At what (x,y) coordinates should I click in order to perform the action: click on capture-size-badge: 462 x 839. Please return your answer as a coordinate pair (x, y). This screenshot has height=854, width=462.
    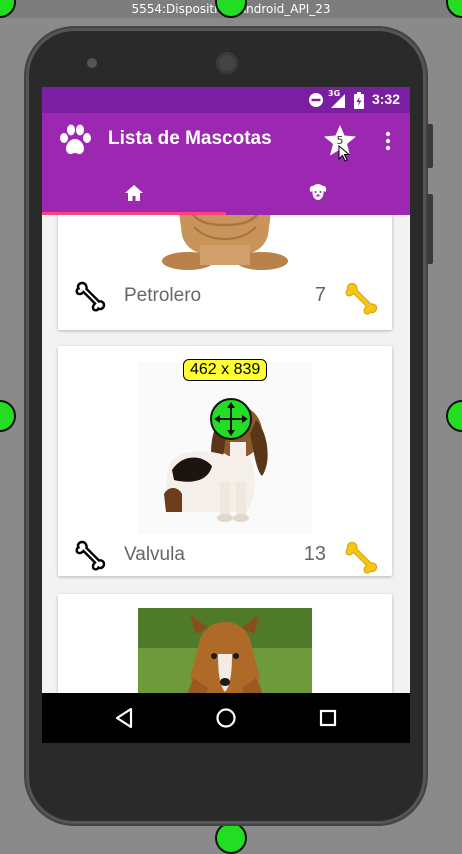
    Looking at the image, I should click on (225, 370).